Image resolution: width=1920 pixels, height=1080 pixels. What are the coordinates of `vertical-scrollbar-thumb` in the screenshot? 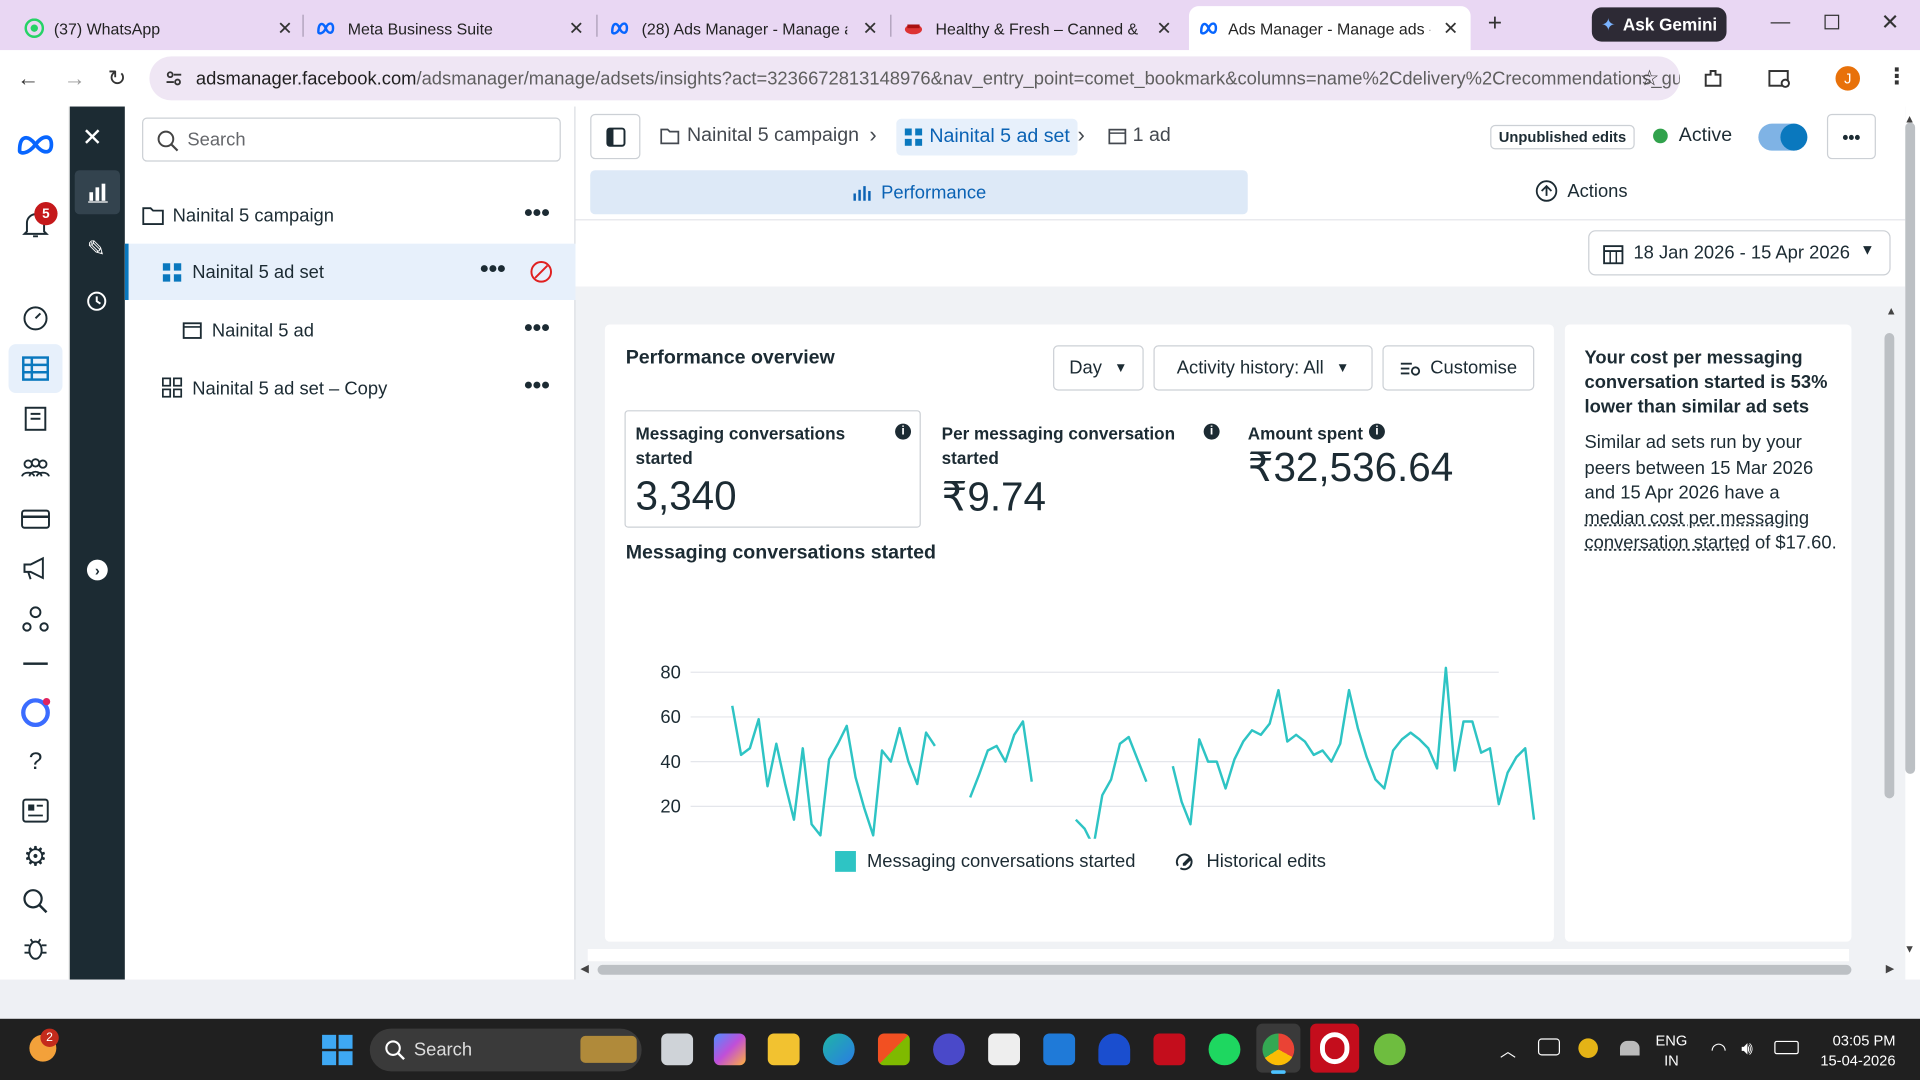 It's located at (1889, 566).